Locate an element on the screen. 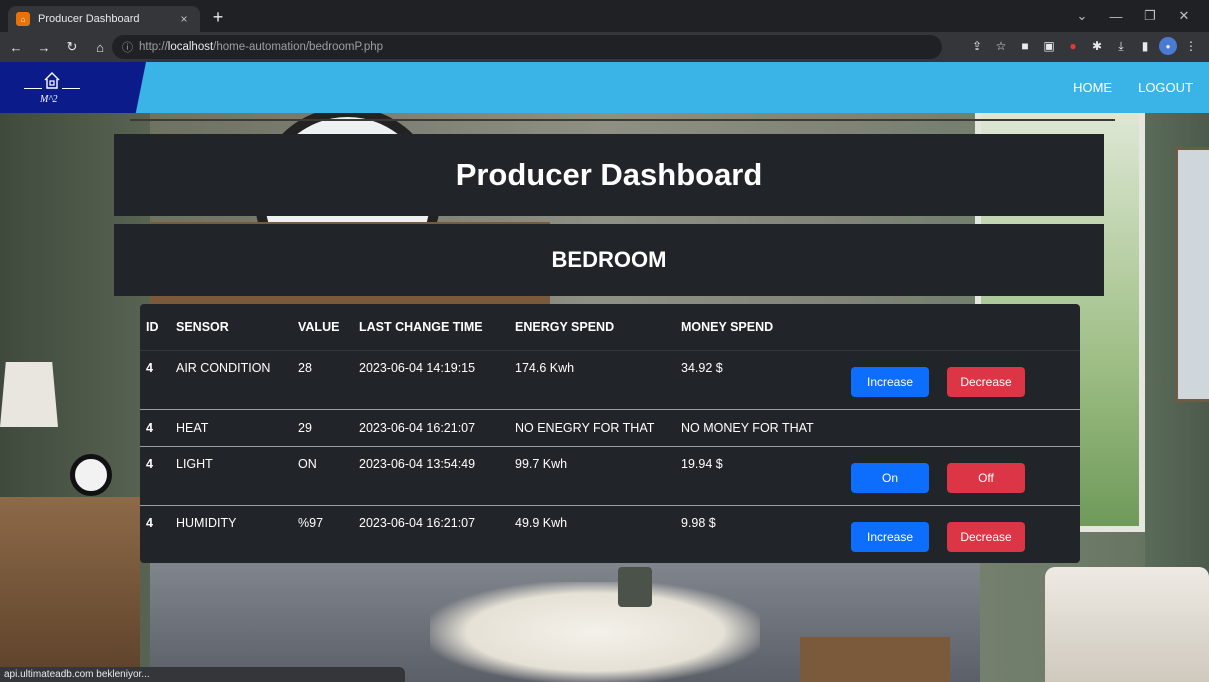  bookmark-star-icon: ☆ is located at coordinates (1001, 46).